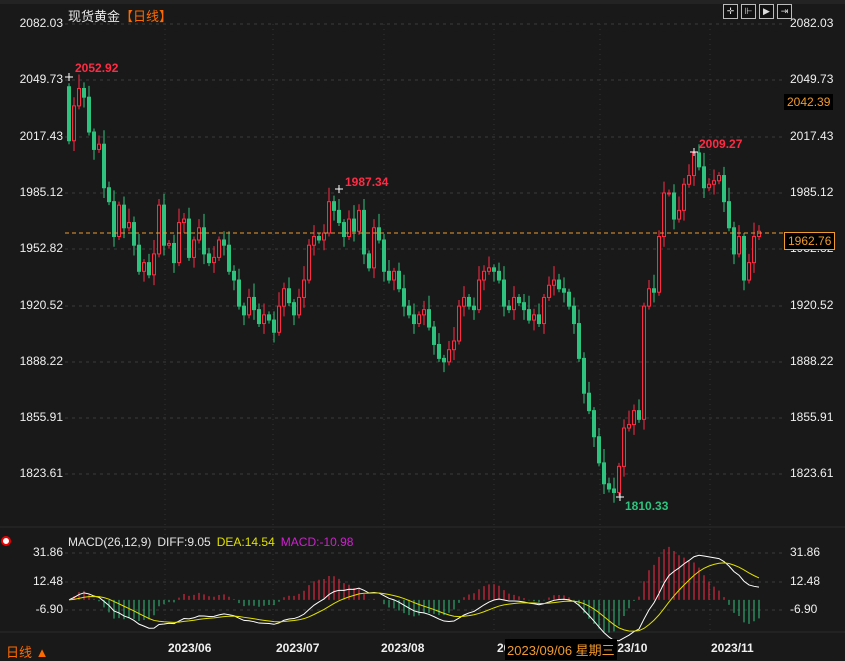 The height and width of the screenshot is (661, 845). What do you see at coordinates (721, 144) in the screenshot?
I see `high-annotation: 2009.27` at bounding box center [721, 144].